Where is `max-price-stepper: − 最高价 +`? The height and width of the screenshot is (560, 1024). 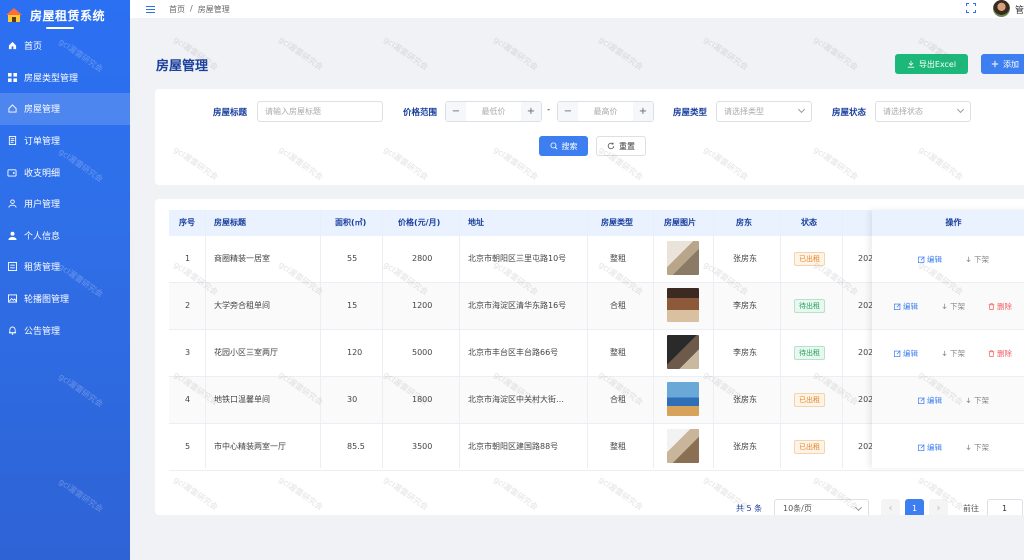
max-price-stepper: − 最高价 + is located at coordinates (605, 111).